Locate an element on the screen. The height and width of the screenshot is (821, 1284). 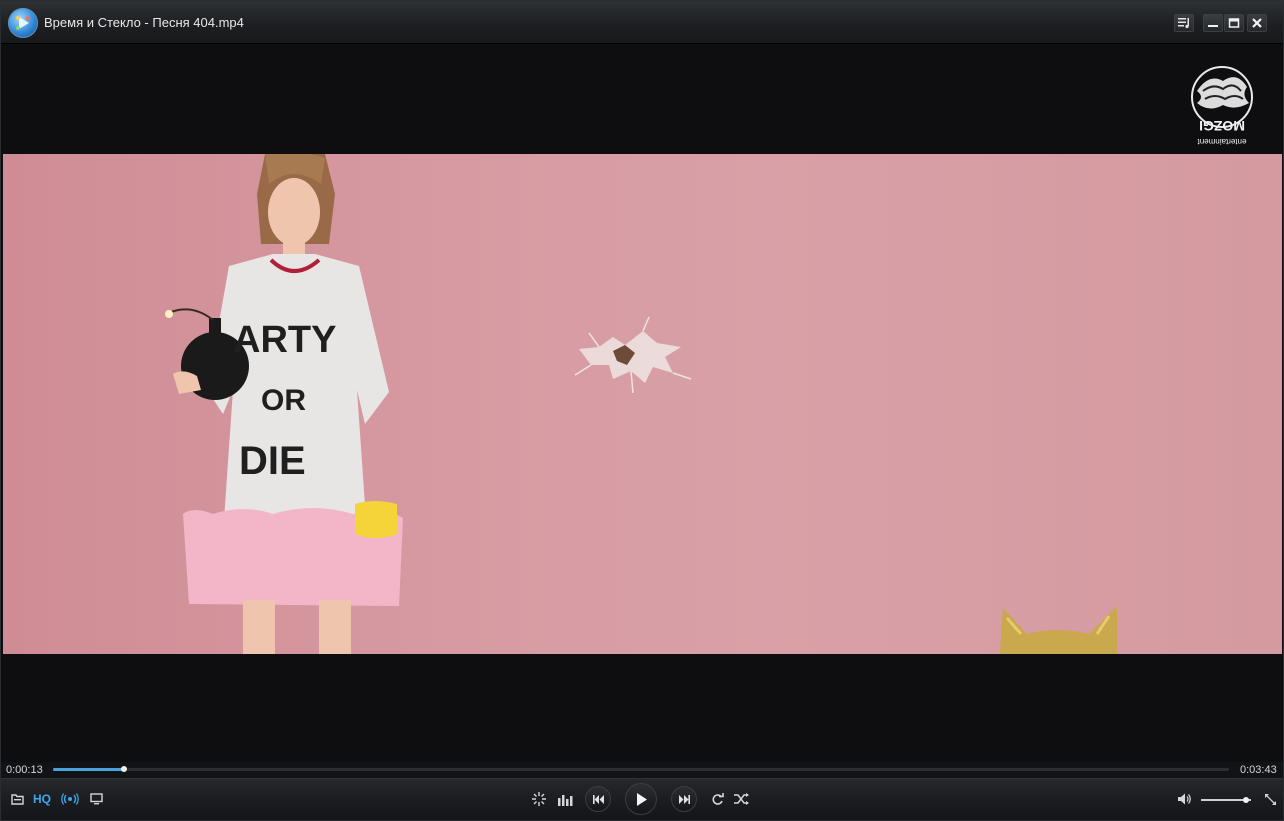
minimize-button is located at coordinates (1213, 23).